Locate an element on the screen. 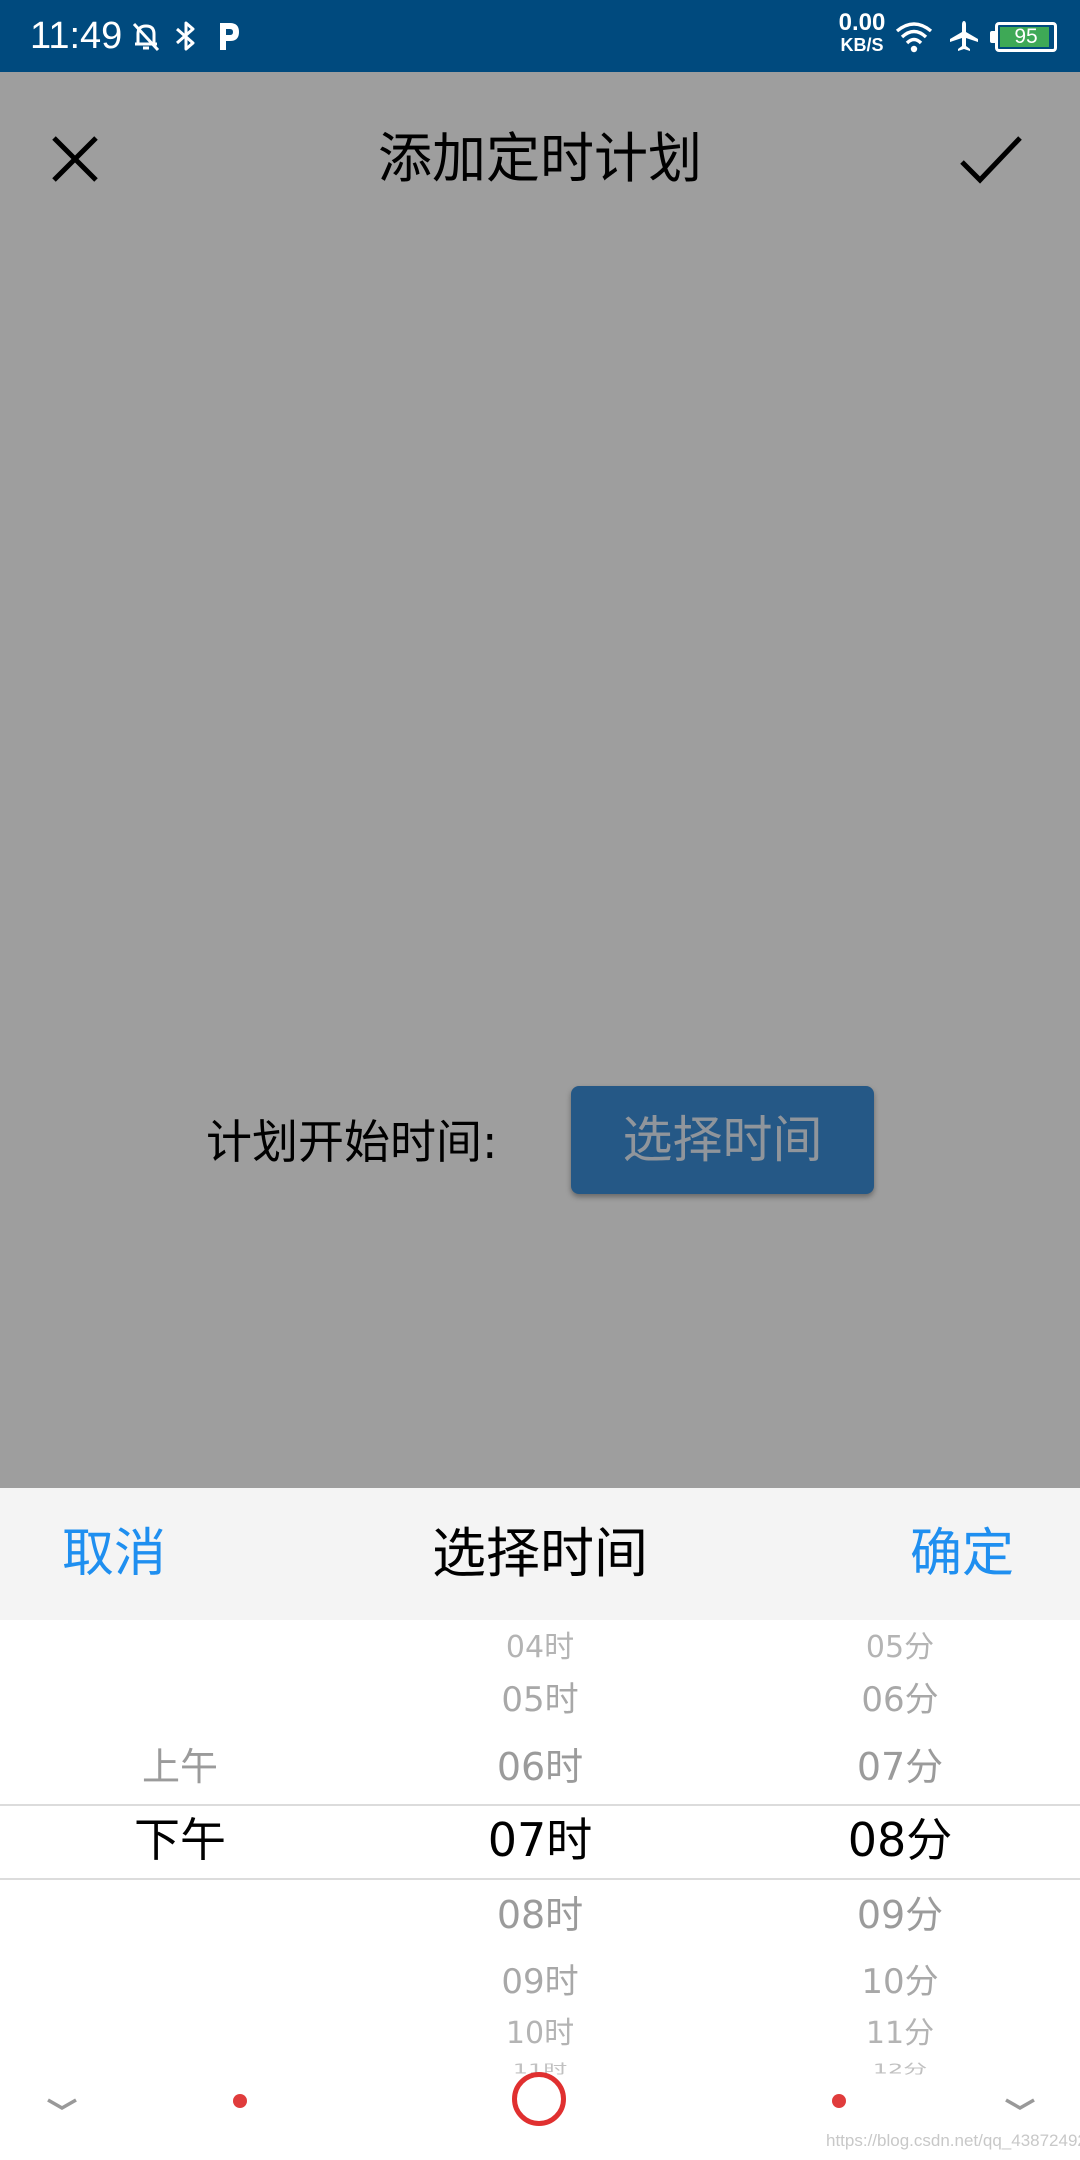 Image resolution: width=1080 pixels, height=2160 pixels. hour-option: 09时 is located at coordinates (540, 1982).